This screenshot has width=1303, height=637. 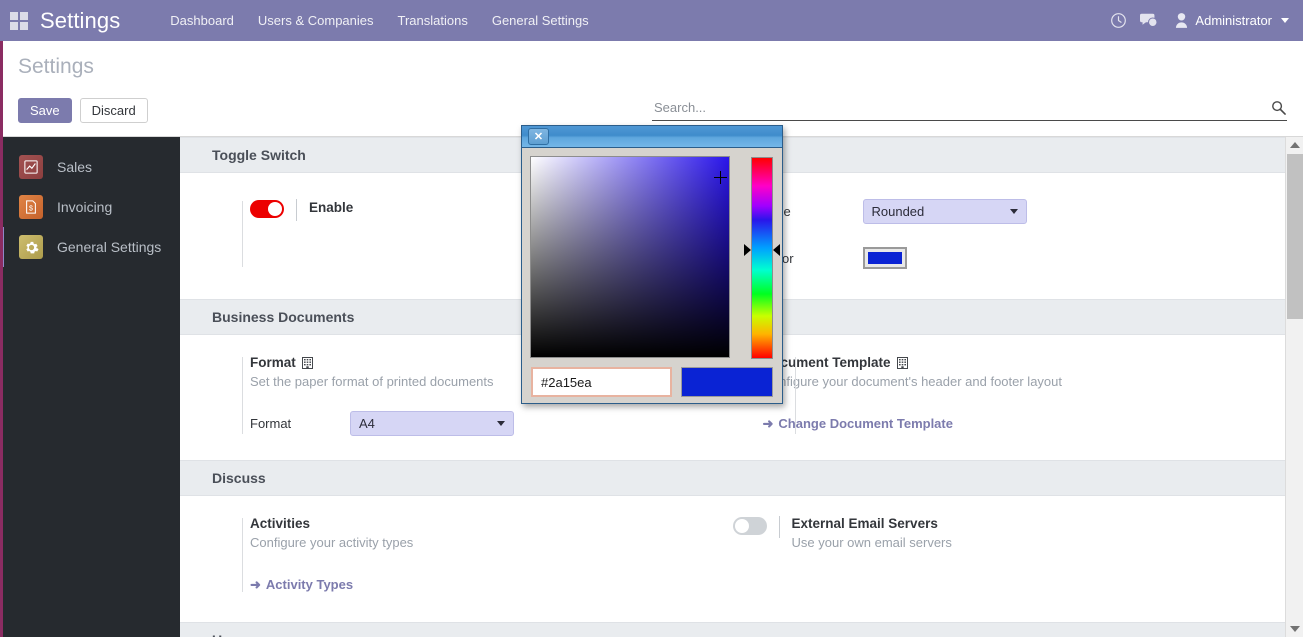 I want to click on document-template-link-row: ➜ Change Document Template, so click(x=1024, y=424).